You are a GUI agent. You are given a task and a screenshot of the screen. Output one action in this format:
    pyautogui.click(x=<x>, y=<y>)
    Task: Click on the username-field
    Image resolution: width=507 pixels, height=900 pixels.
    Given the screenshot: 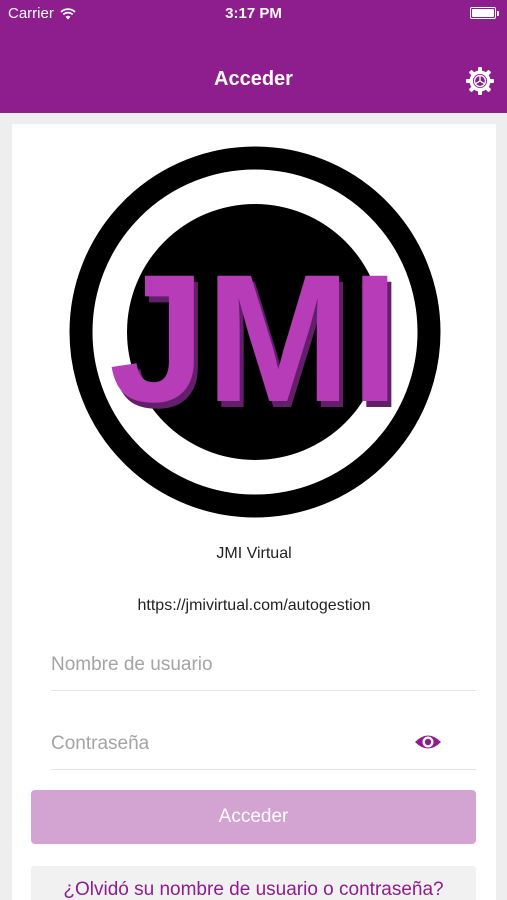 What is the action you would take?
    pyautogui.click(x=263, y=664)
    